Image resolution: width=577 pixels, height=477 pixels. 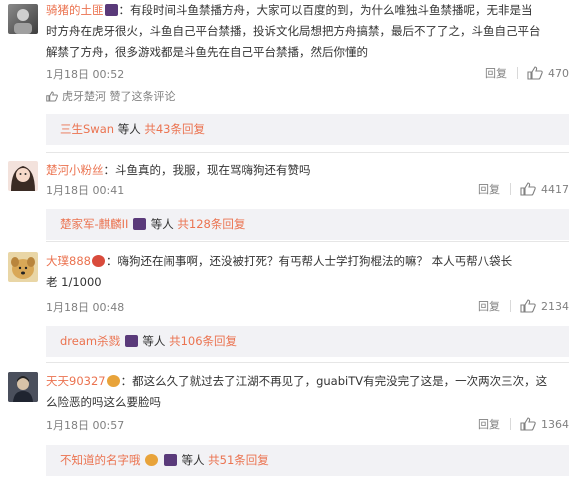 What do you see at coordinates (94, 224) in the screenshot?
I see `sub-reply-user: 楚家军-麒麟II` at bounding box center [94, 224].